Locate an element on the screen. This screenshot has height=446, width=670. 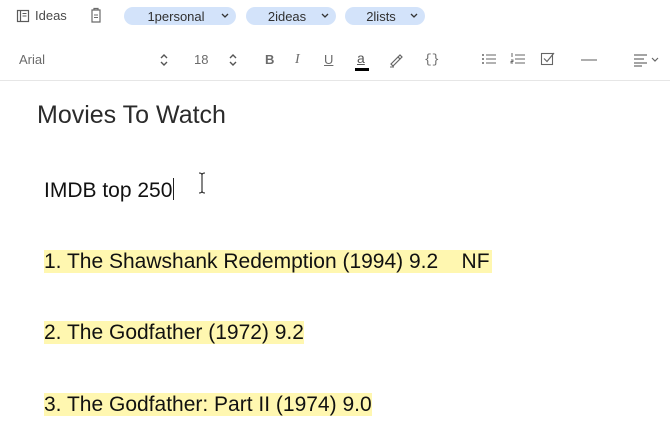
formatting-toolbar is located at coordinates (335, 60).